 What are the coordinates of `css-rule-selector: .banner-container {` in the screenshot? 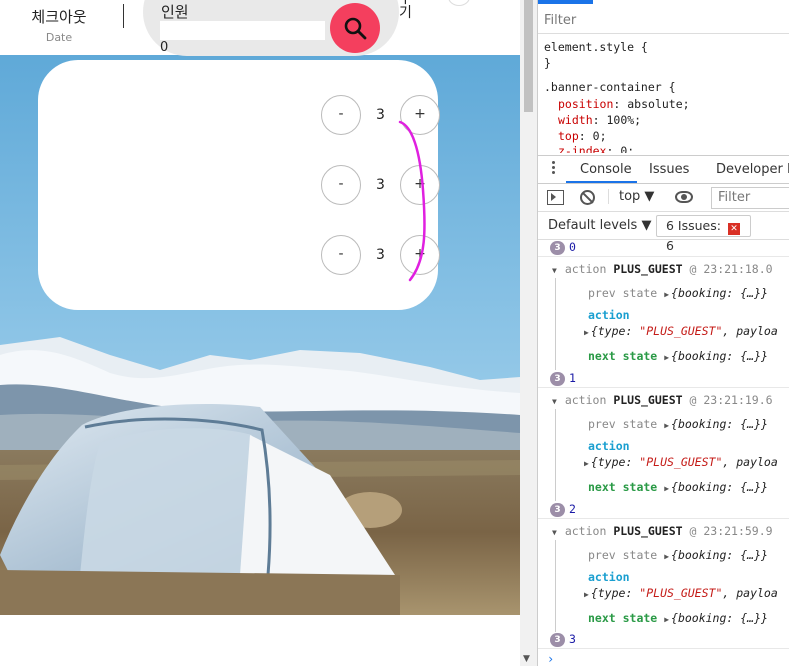 It's located at (610, 87).